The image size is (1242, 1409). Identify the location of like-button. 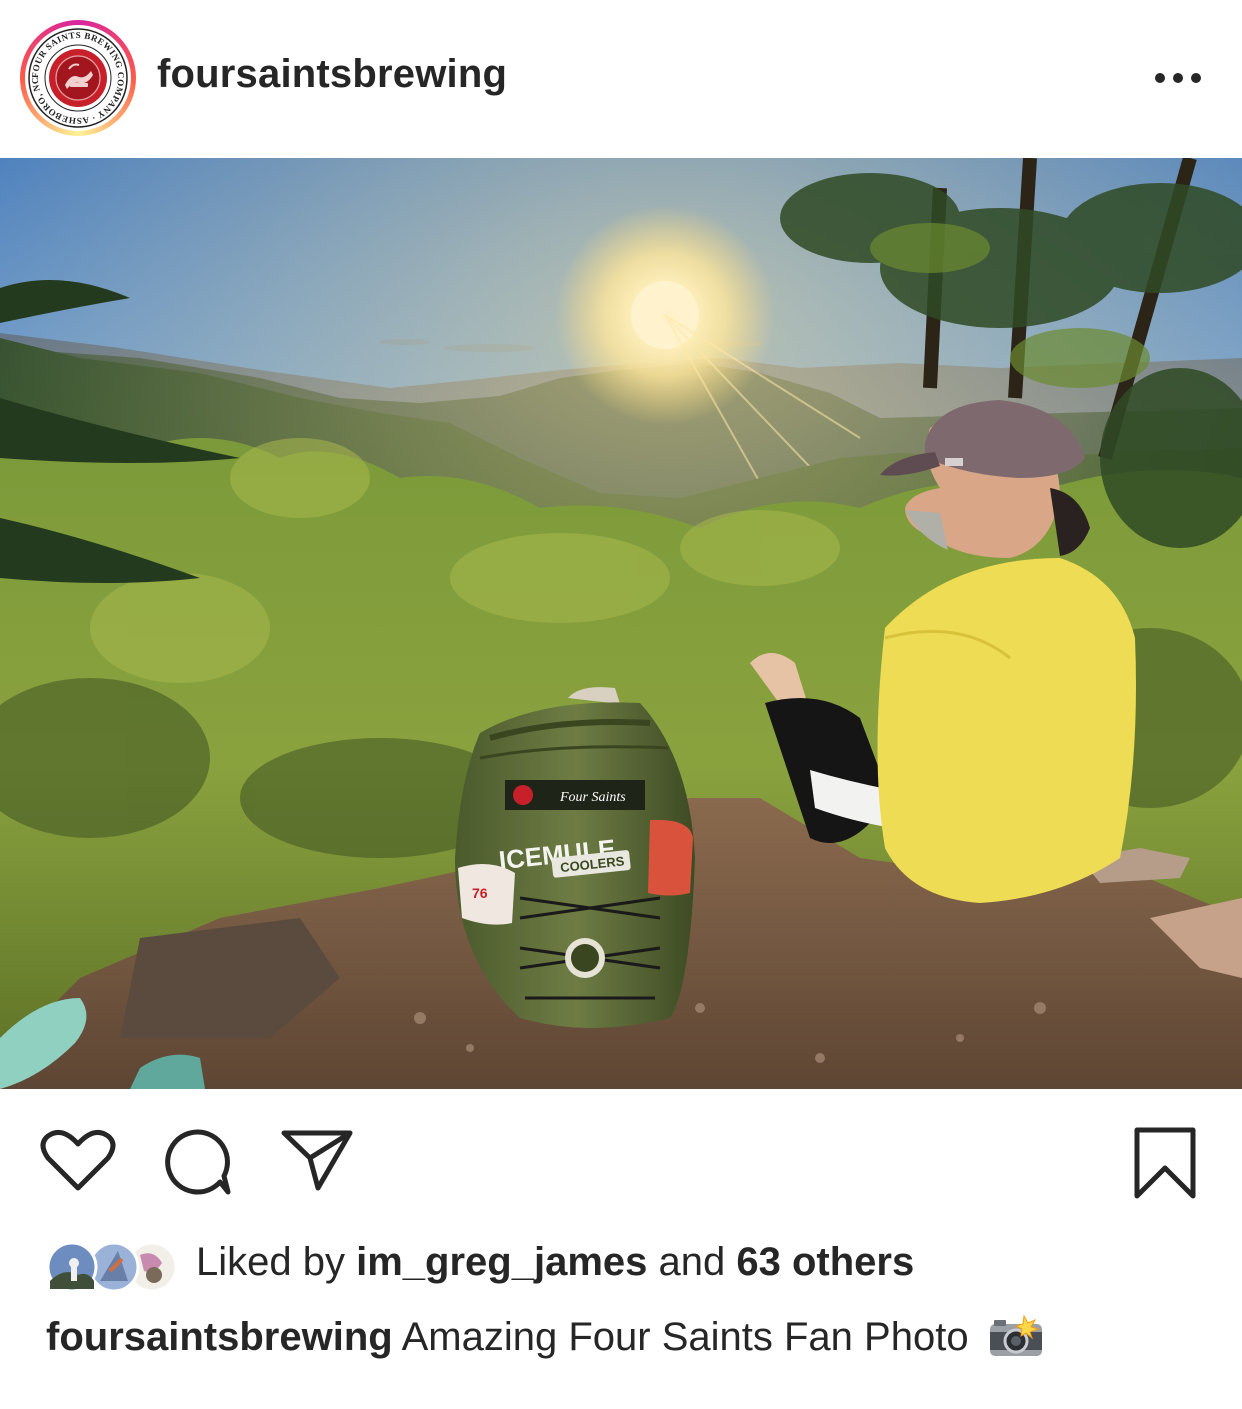
(78, 1161).